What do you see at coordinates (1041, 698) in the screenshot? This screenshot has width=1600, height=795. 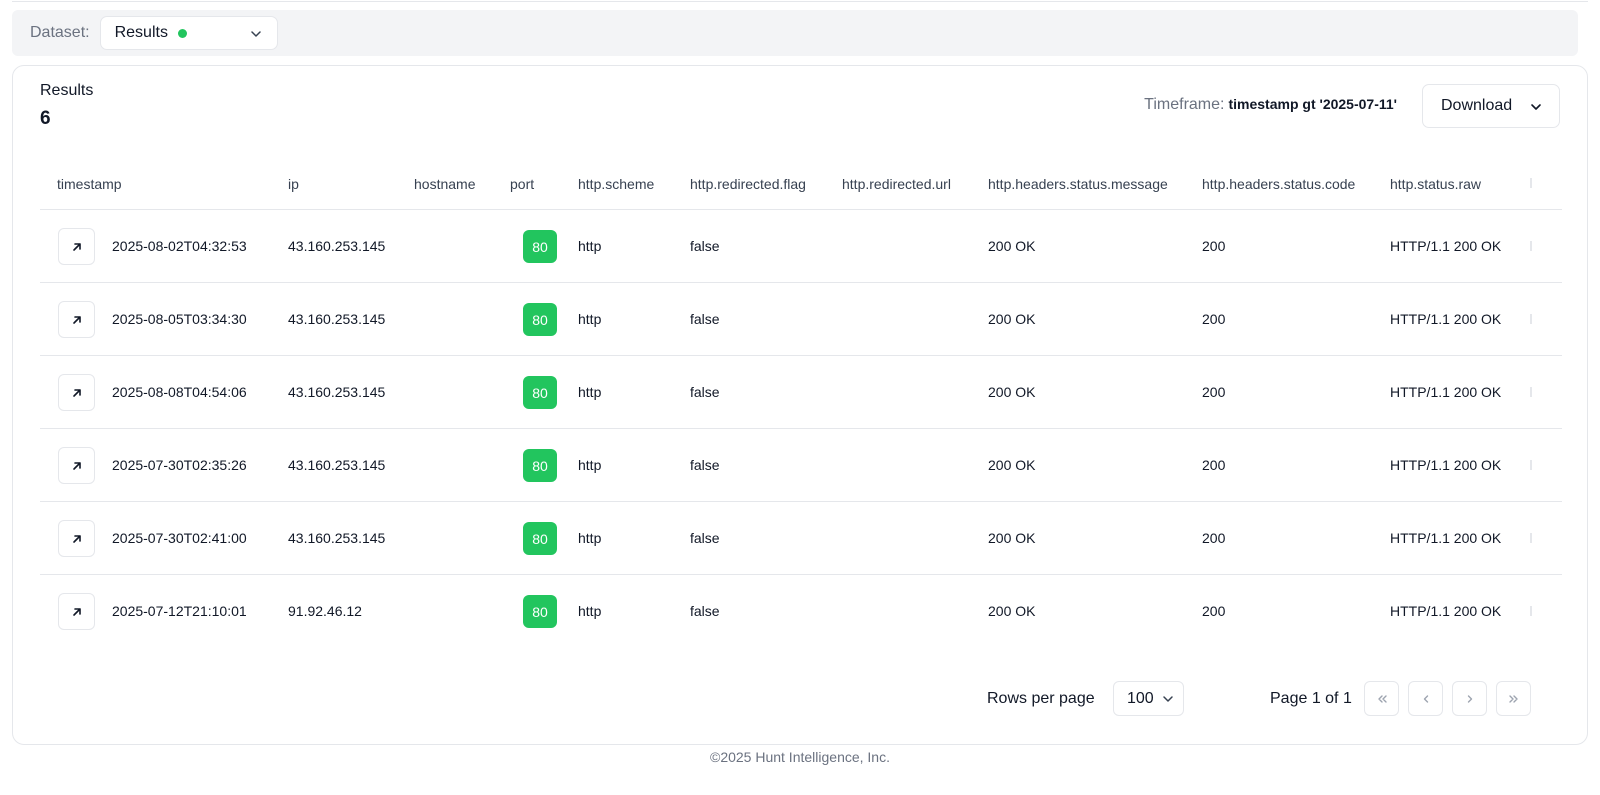 I see `rows-per-page-label: Rows per page` at bounding box center [1041, 698].